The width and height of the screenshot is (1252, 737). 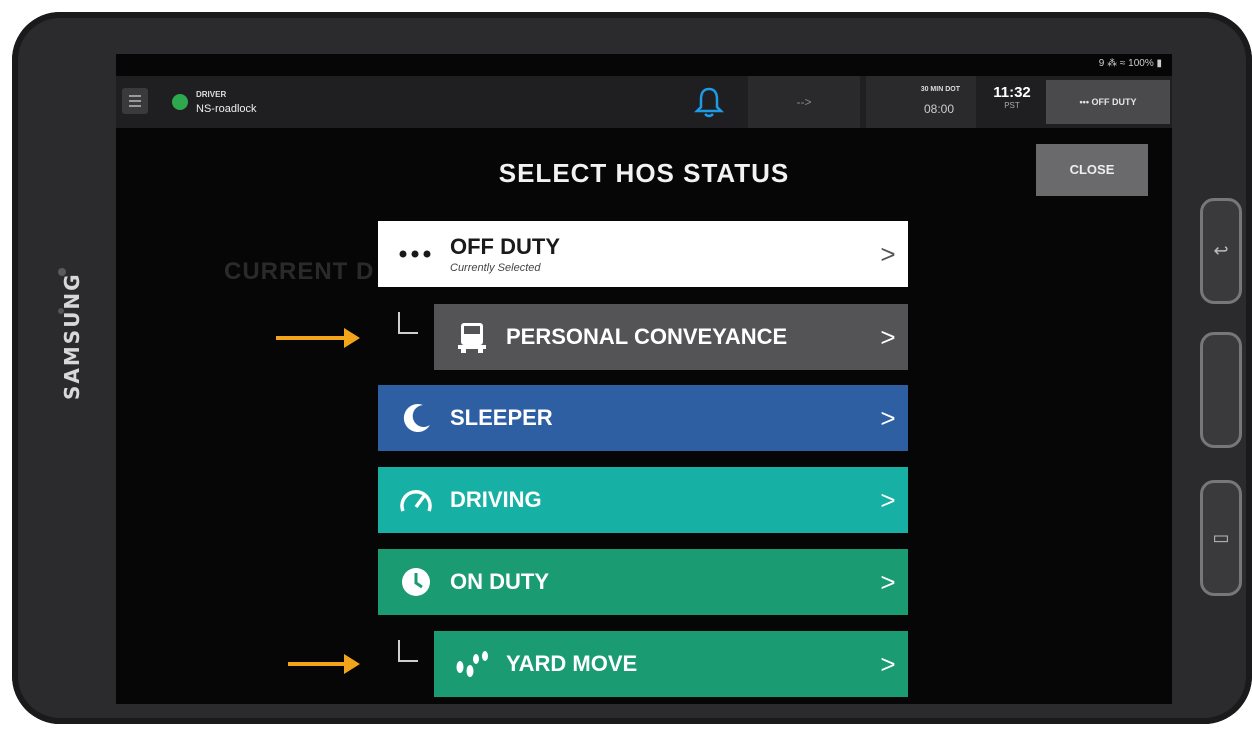 I want to click on clock: 11:32 PST, so click(x=1012, y=97).